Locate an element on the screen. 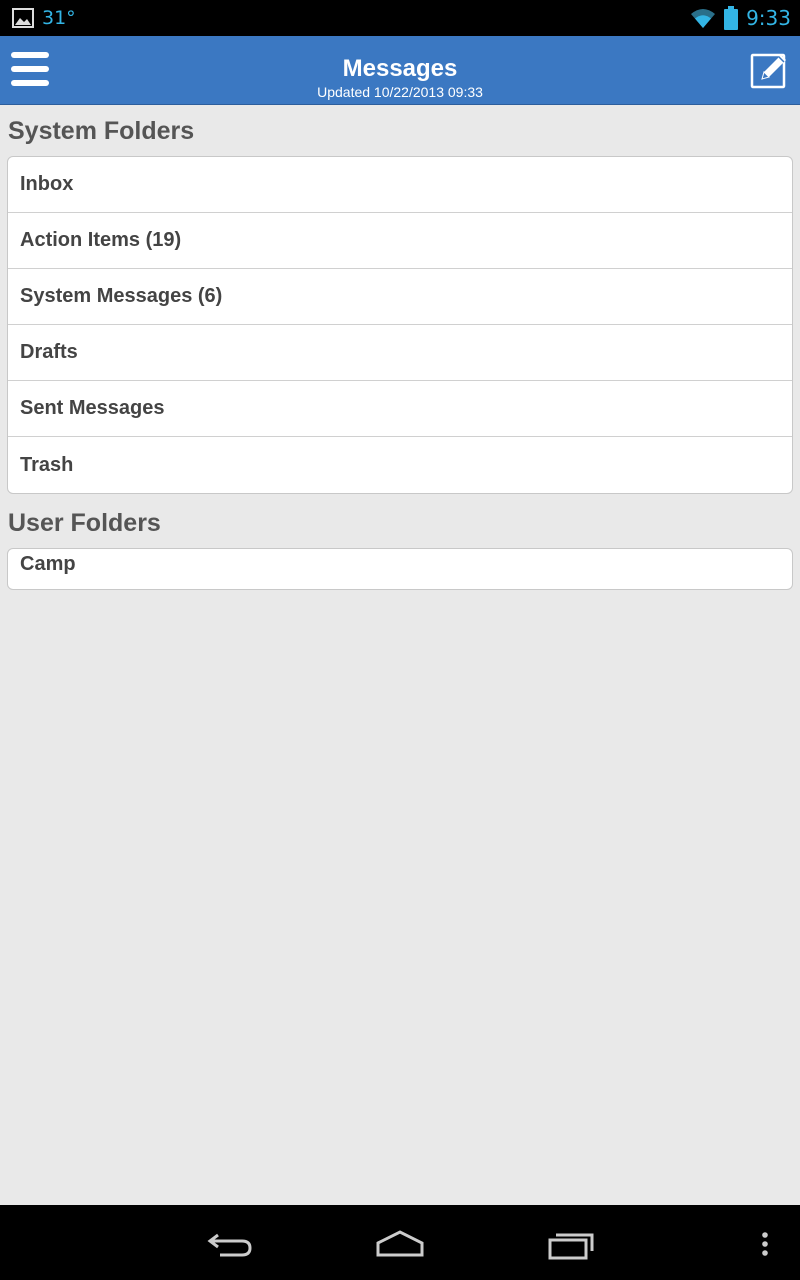 Image resolution: width=800 pixels, height=1280 pixels. menu-button is located at coordinates (30, 69).